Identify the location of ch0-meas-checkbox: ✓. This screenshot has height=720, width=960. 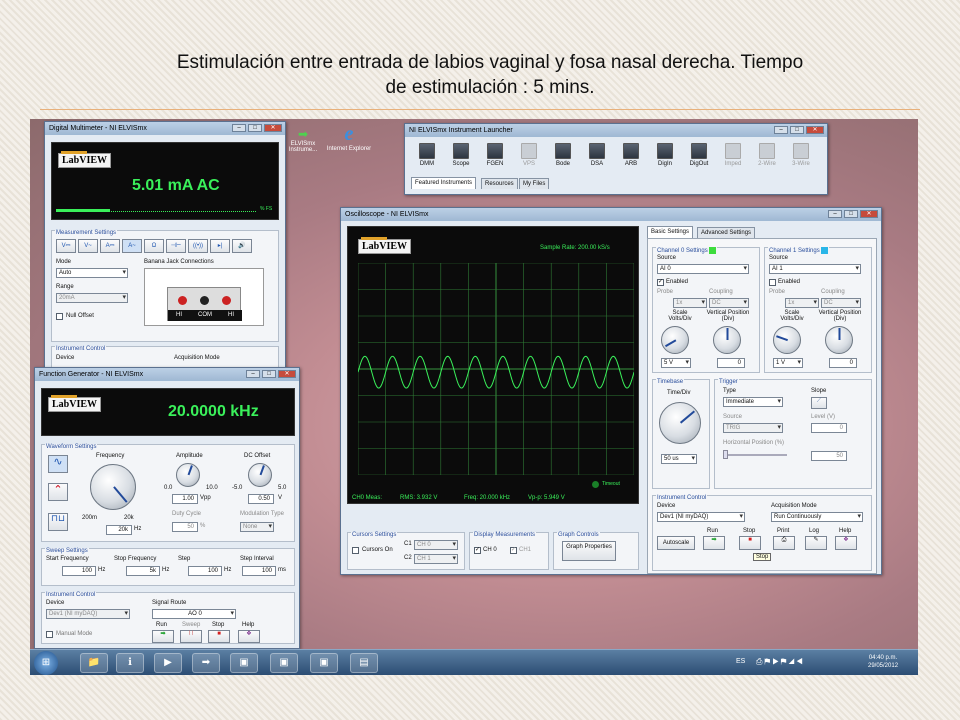
(477, 550).